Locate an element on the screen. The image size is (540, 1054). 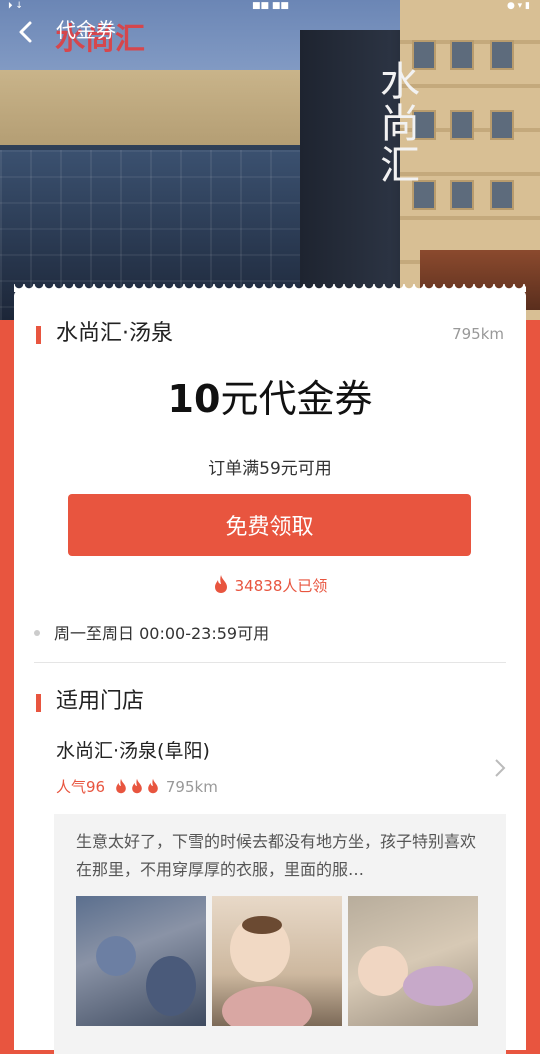
store-meta: 人气96 795km is located at coordinates (137, 786).